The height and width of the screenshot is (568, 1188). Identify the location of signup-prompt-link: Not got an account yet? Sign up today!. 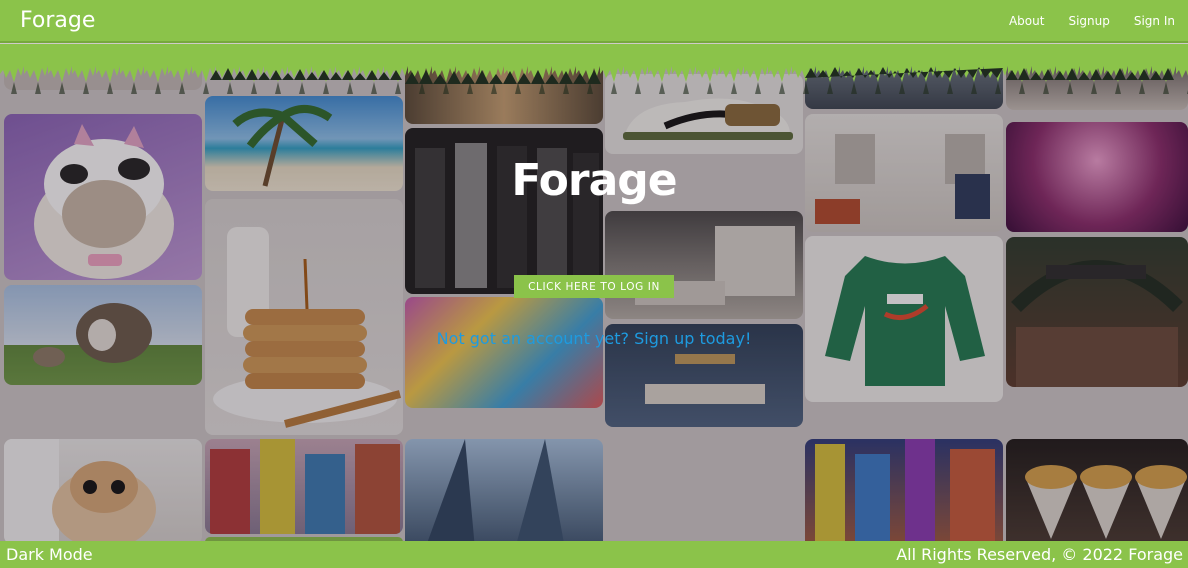
(594, 338).